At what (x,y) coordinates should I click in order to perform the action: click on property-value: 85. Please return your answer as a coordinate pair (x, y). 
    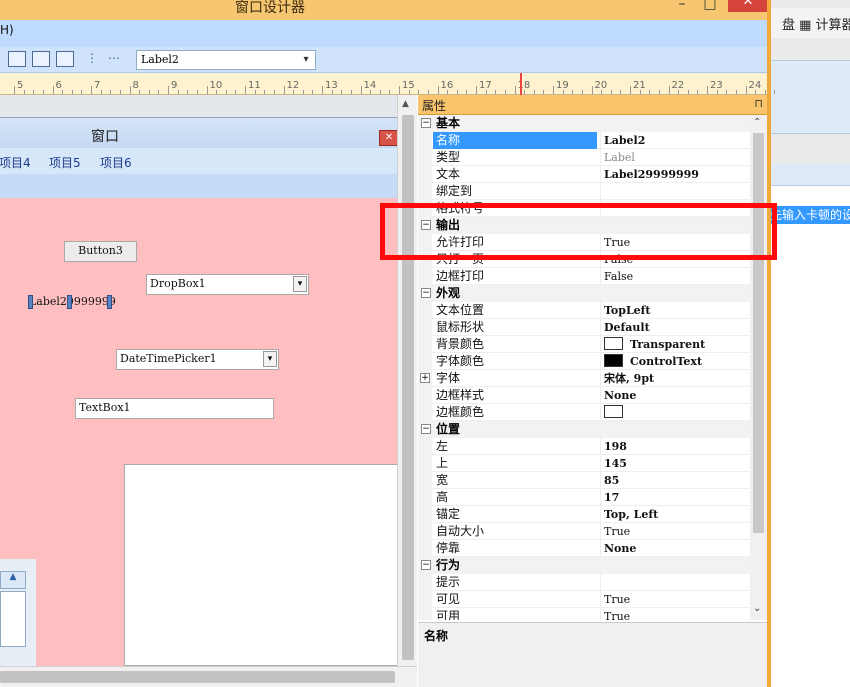
    Looking at the image, I should click on (675, 480).